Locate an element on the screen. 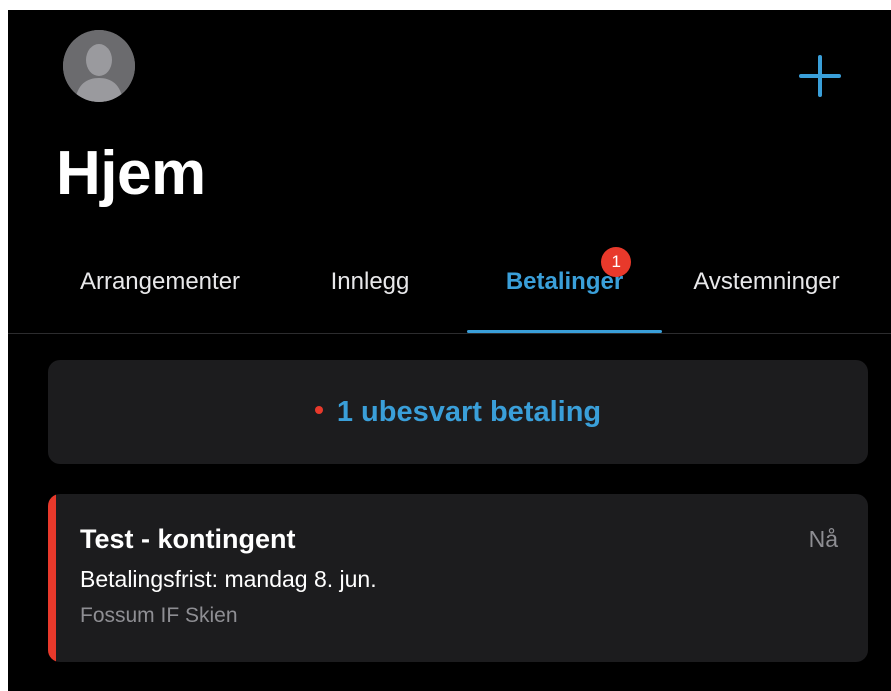 The width and height of the screenshot is (891, 691). payment-time: Nå is located at coordinates (823, 539).